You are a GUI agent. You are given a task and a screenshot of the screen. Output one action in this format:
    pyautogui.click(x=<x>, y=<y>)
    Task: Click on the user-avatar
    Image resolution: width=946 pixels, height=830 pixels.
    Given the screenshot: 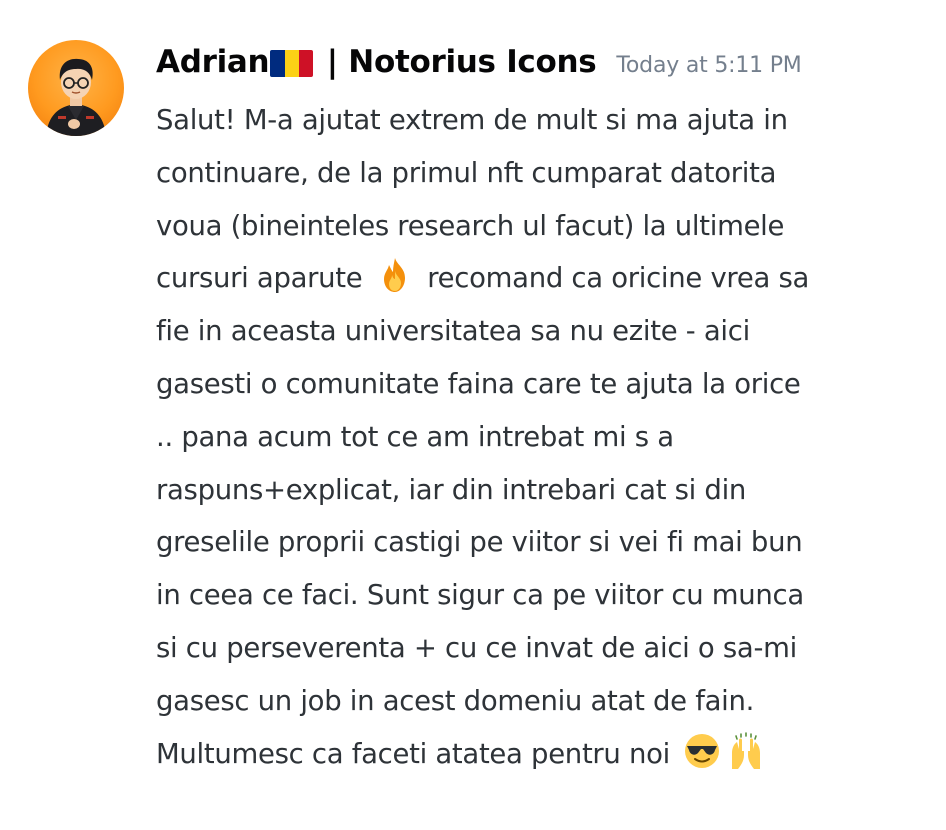 What is the action you would take?
    pyautogui.click(x=76, y=88)
    